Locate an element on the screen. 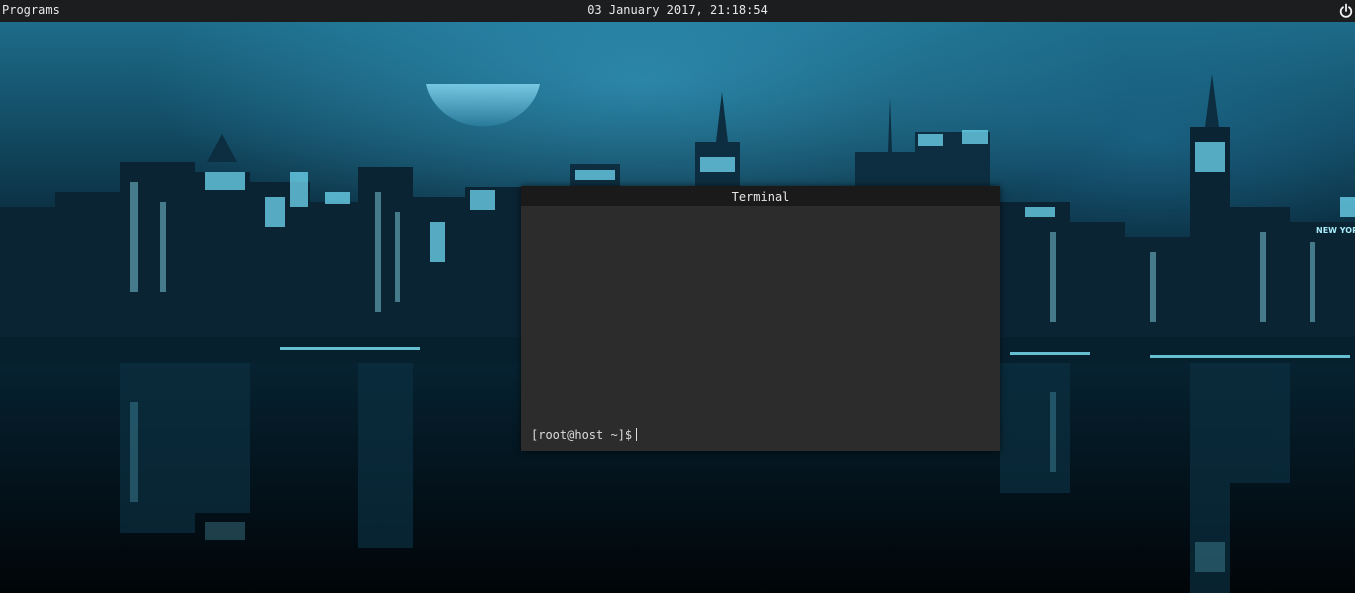 The image size is (1355, 593). clock: 03 January 2017, 21:18:54 is located at coordinates (677, 10).